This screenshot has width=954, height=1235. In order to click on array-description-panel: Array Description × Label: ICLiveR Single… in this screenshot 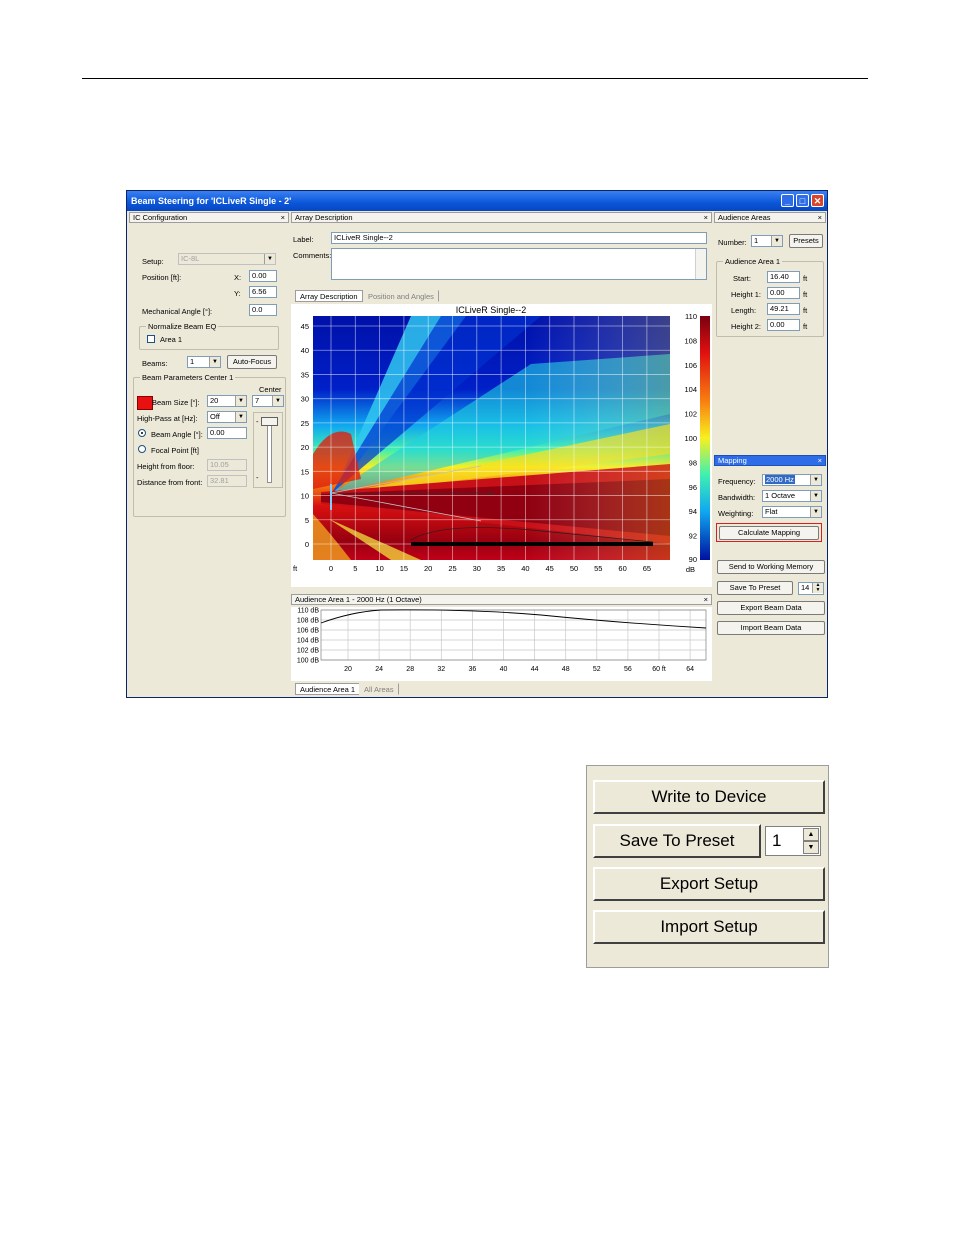, I will do `click(501, 402)`.